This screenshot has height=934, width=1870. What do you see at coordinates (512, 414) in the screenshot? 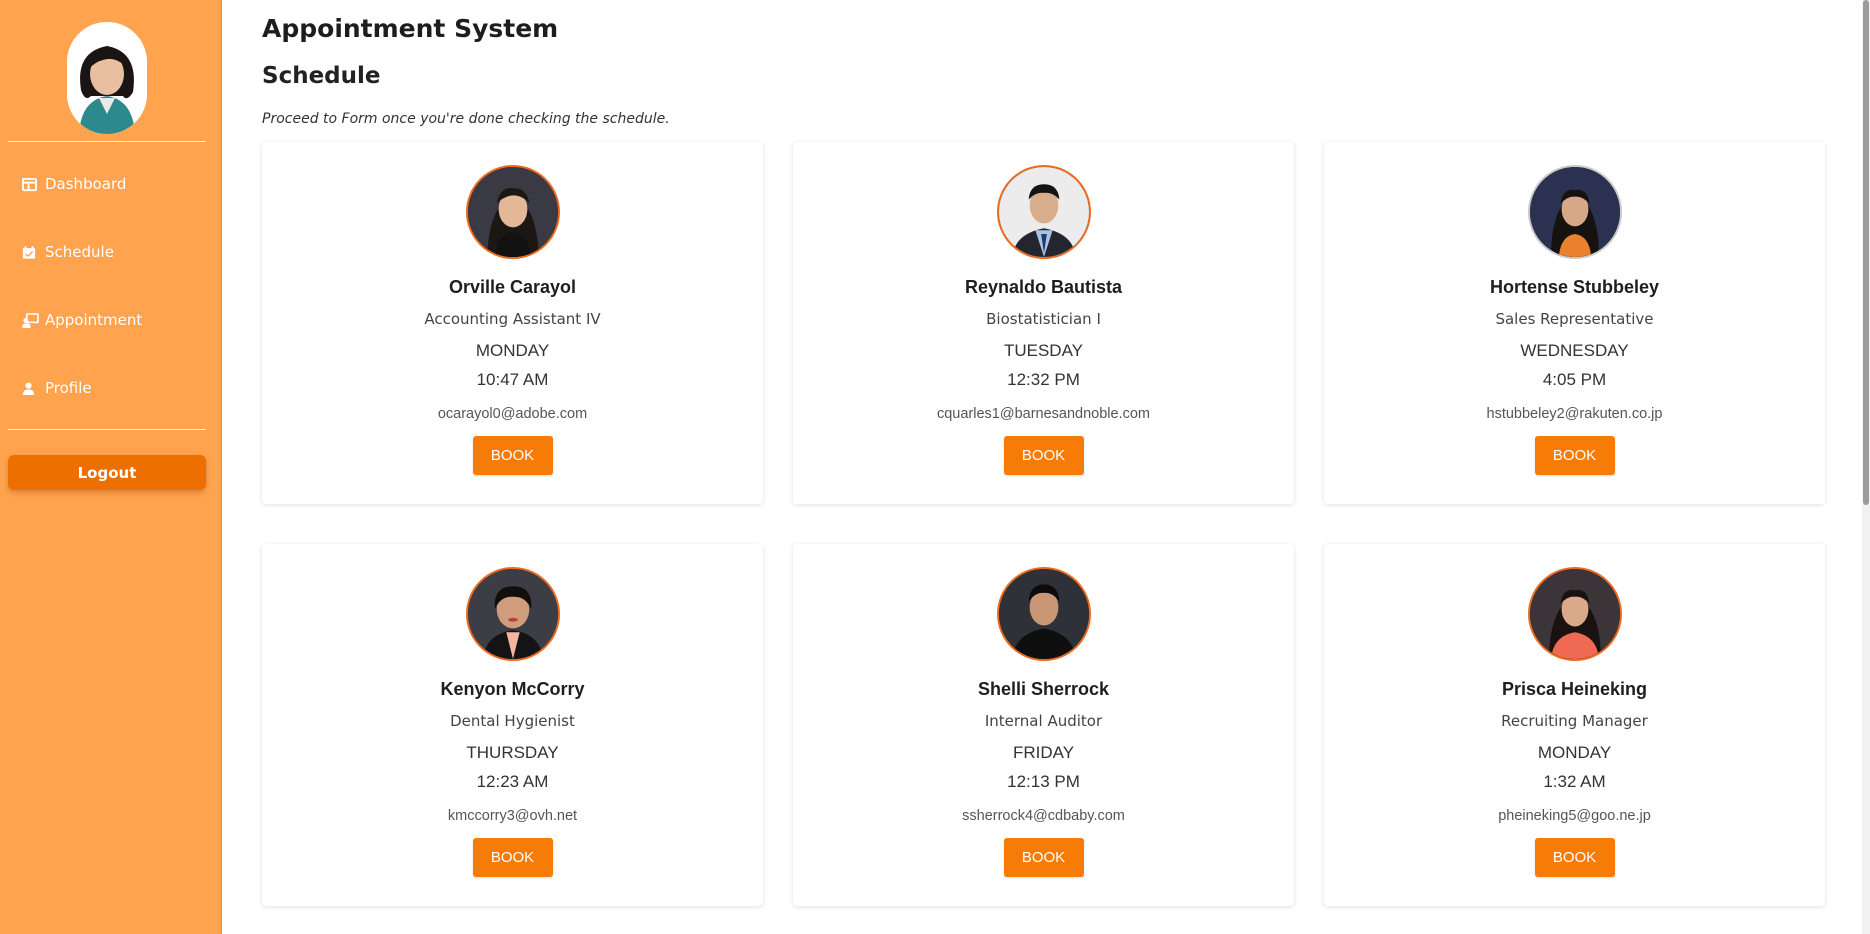
I see `staff-email: ocarayol0@adobe.com` at bounding box center [512, 414].